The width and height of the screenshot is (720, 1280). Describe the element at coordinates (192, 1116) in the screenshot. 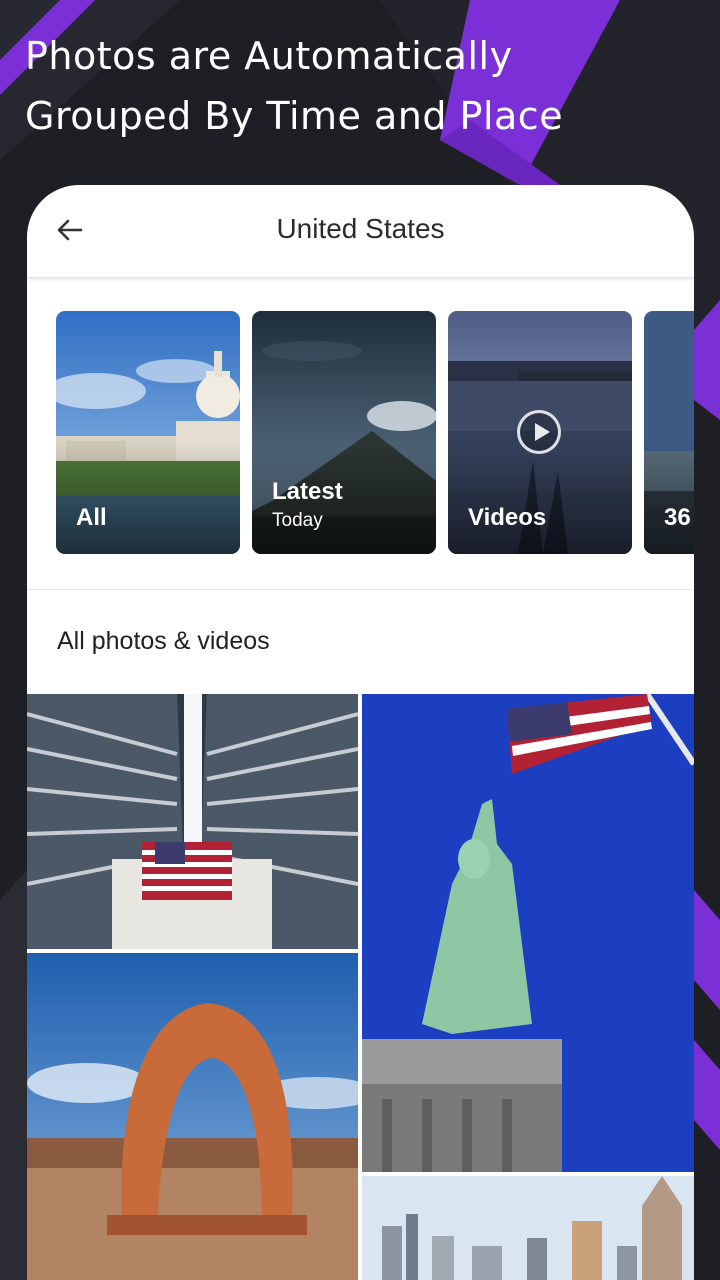

I see `photo-arch` at that location.